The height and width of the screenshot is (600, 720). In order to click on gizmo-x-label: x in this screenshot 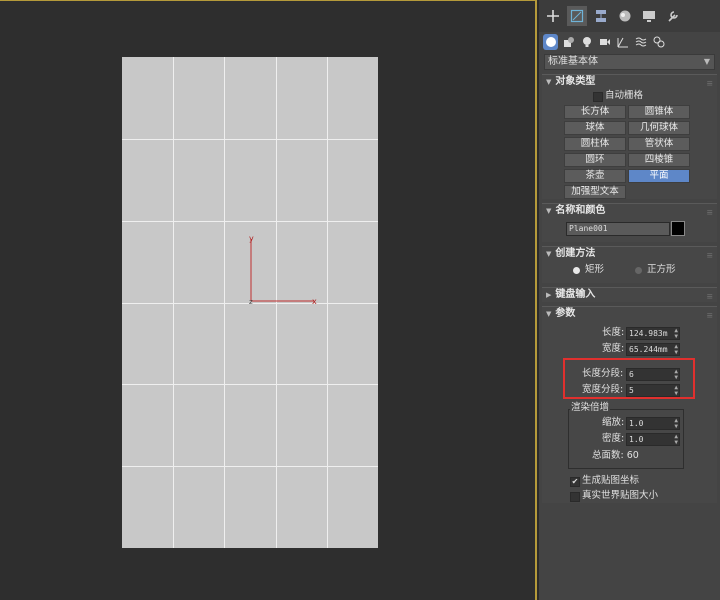, I will do `click(314, 301)`.